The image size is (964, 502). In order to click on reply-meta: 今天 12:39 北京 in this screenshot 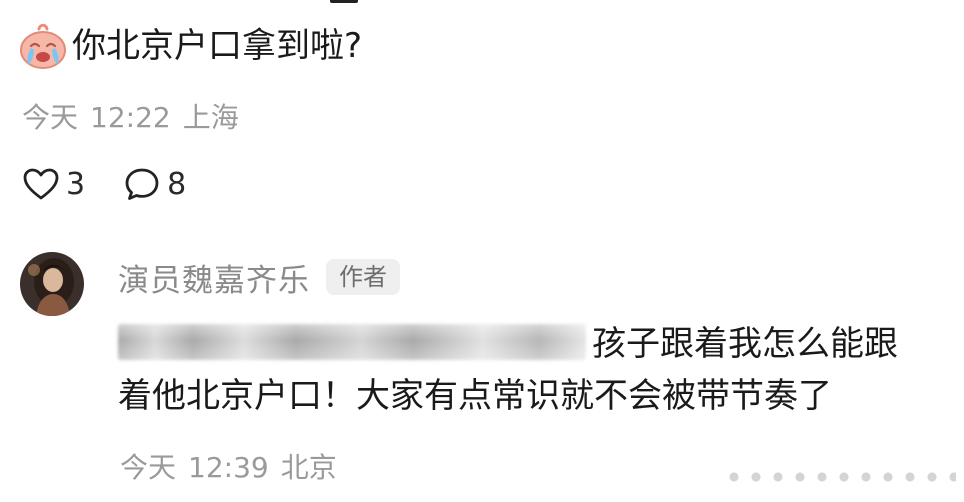, I will do `click(228, 468)`.